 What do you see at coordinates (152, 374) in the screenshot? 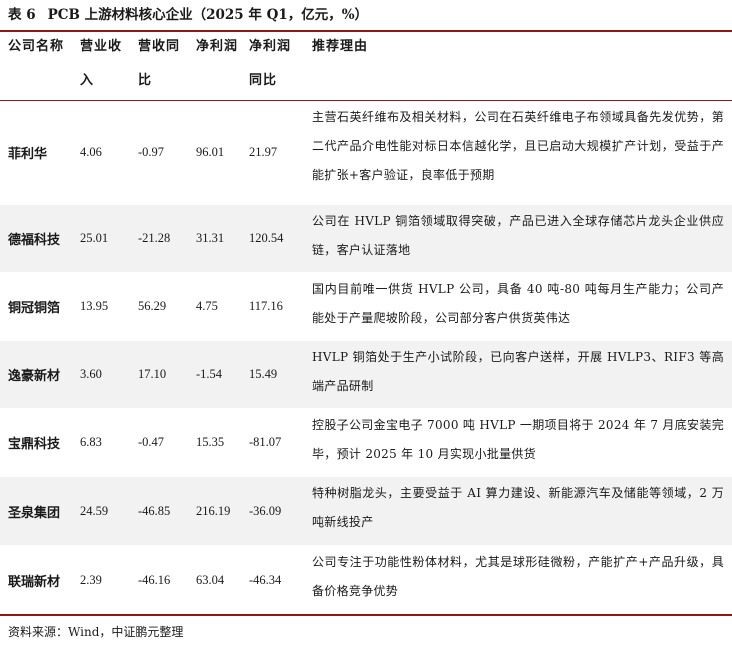
I see `revenue-yoy-cell: 17.10` at bounding box center [152, 374].